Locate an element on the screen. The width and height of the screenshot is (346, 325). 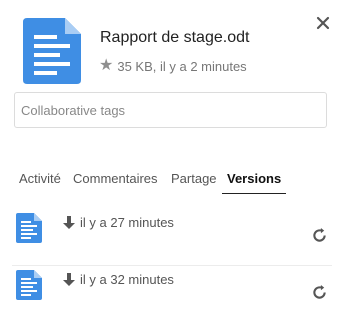
sidebar-tabs: Activité Commentaires Partage Versions is located at coordinates (174, 181).